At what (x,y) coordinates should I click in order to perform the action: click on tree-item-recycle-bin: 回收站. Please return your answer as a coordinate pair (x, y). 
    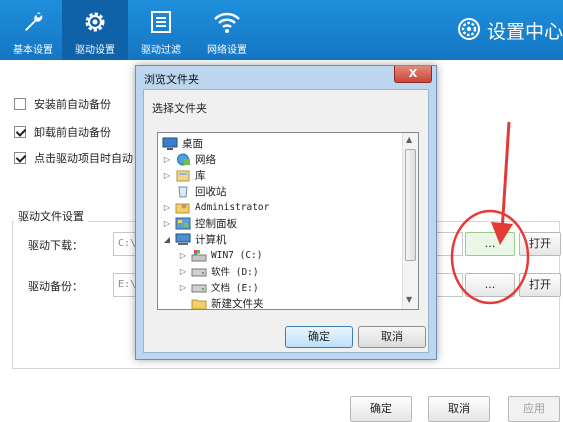
    Looking at the image, I should click on (201, 191).